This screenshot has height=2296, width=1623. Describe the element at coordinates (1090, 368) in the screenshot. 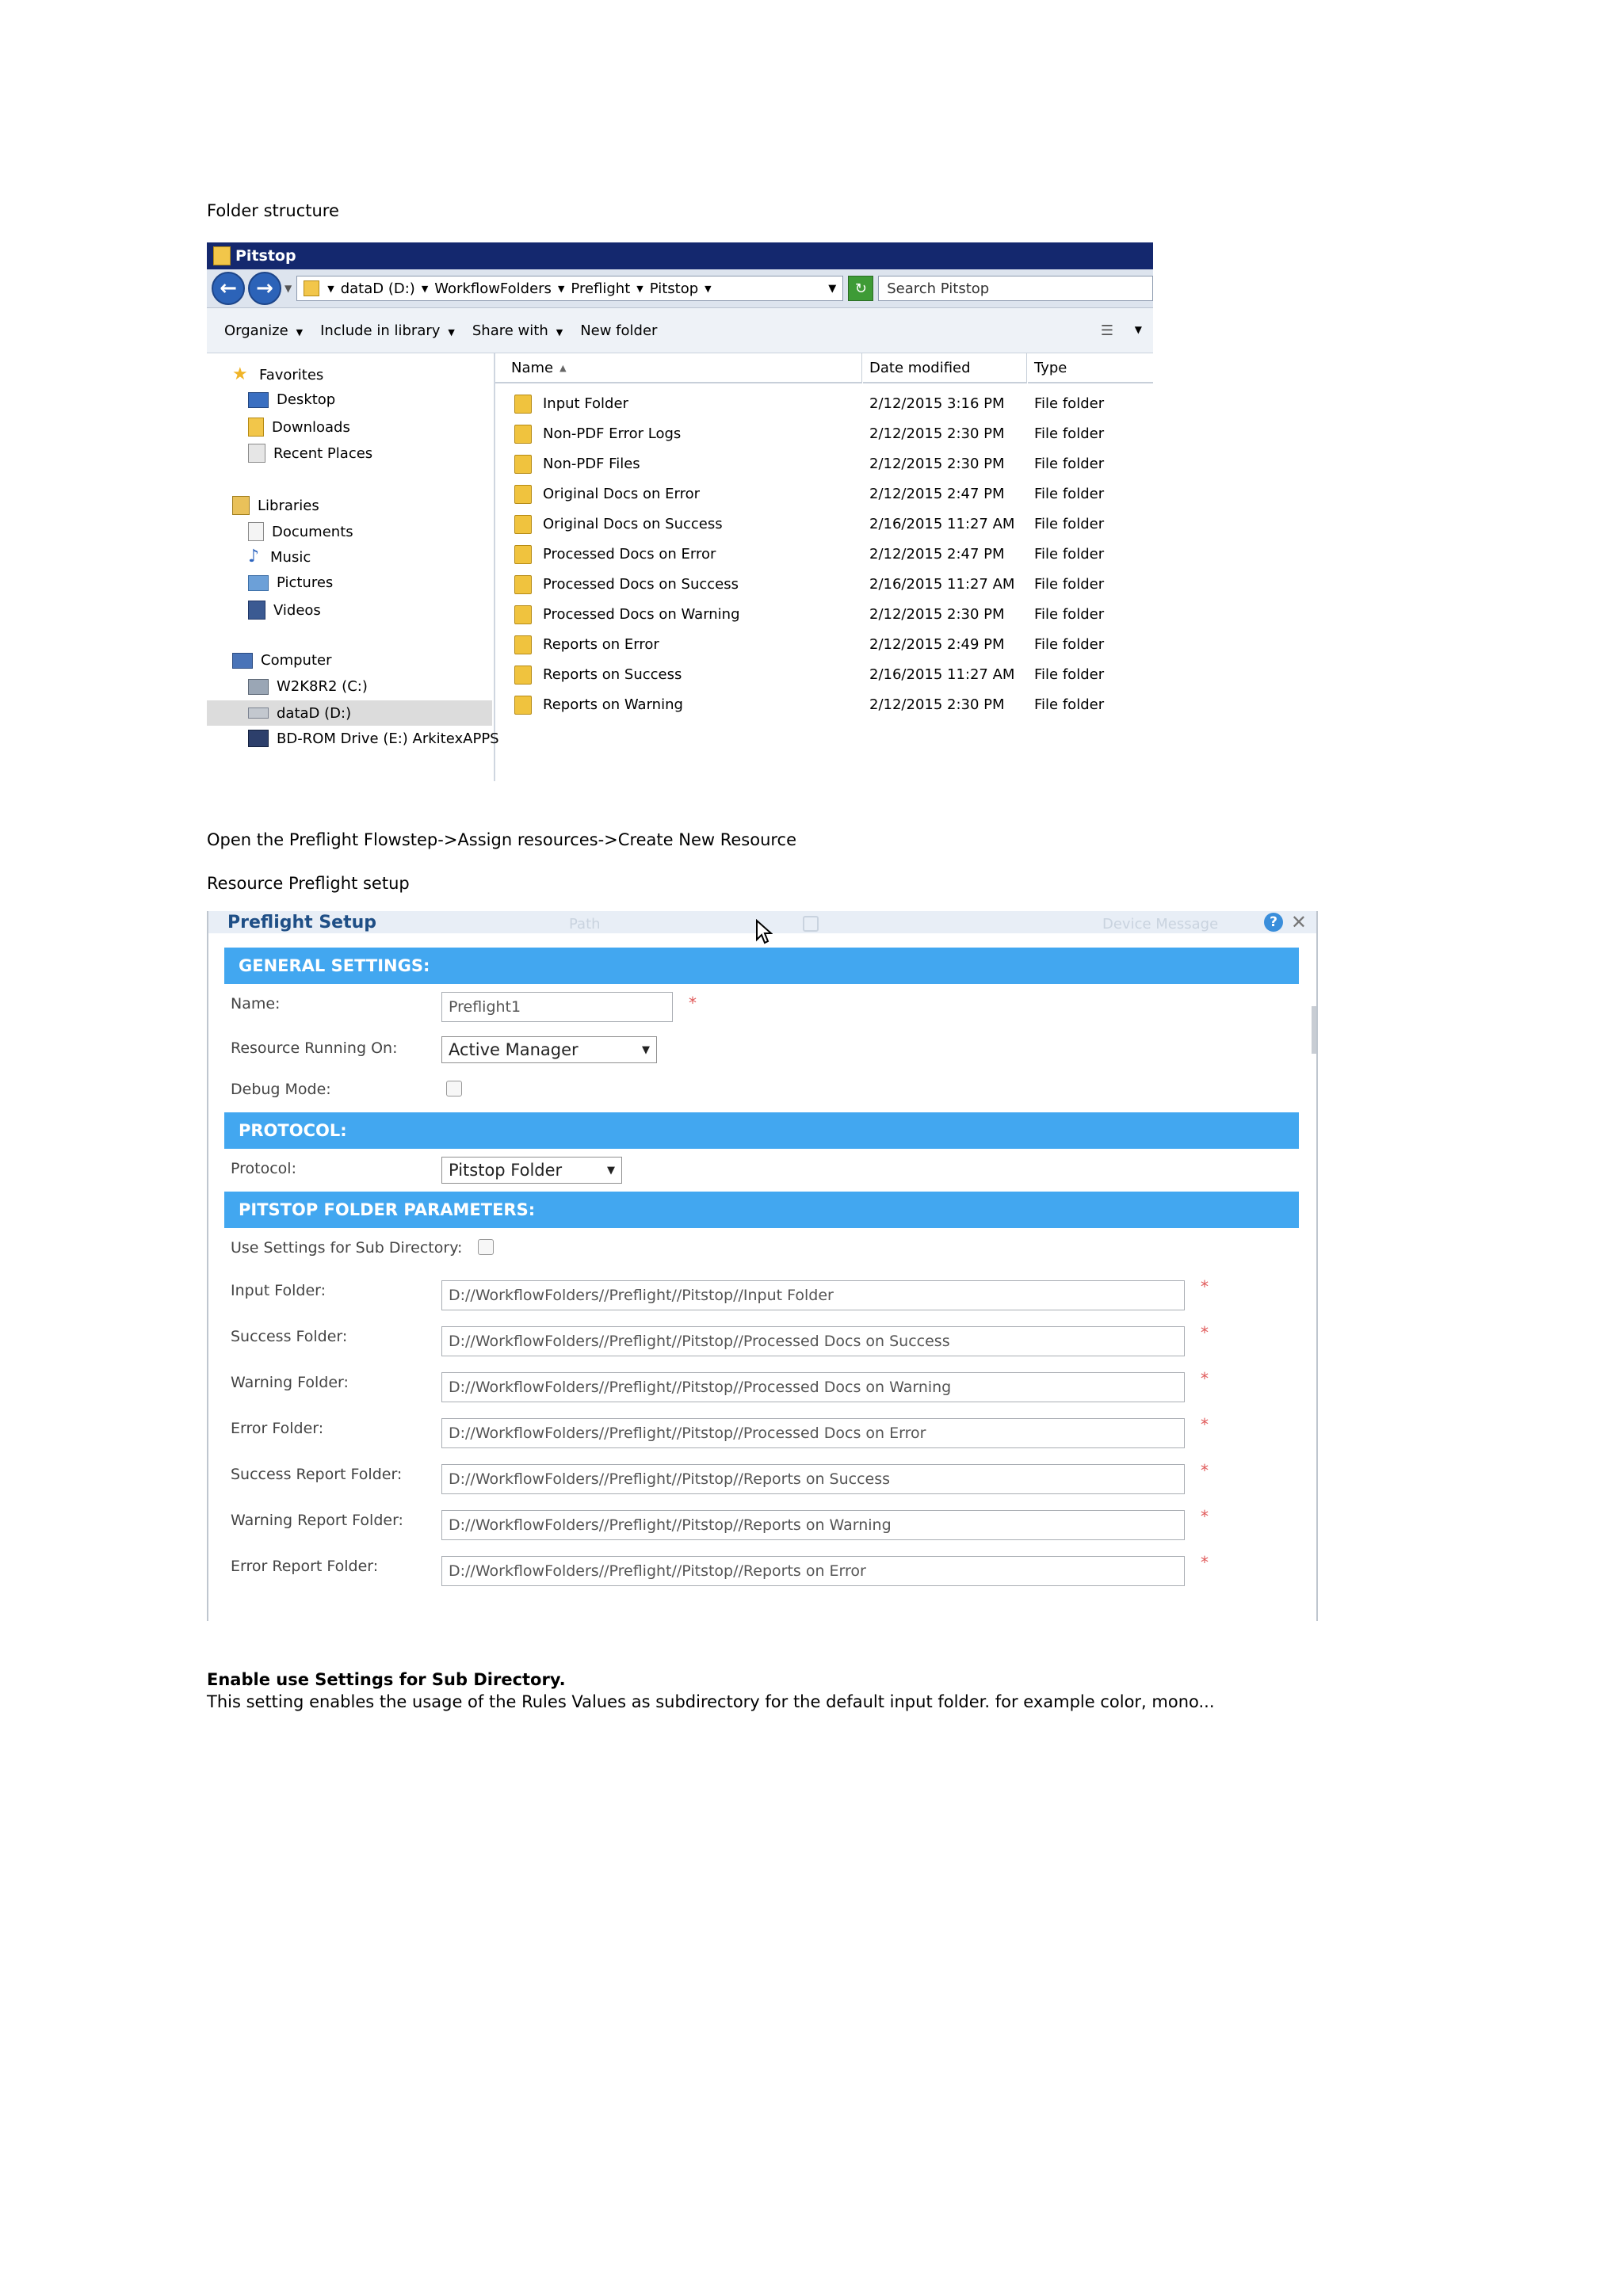

I see `column-header-type: Type` at that location.